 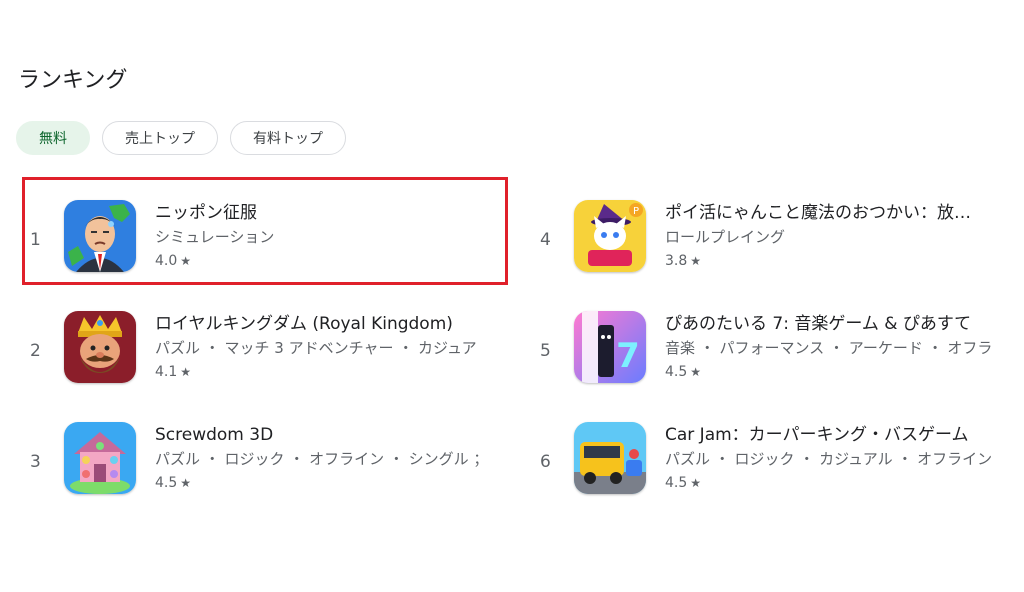 I want to click on app-category: シミュレーション, so click(x=215, y=237).